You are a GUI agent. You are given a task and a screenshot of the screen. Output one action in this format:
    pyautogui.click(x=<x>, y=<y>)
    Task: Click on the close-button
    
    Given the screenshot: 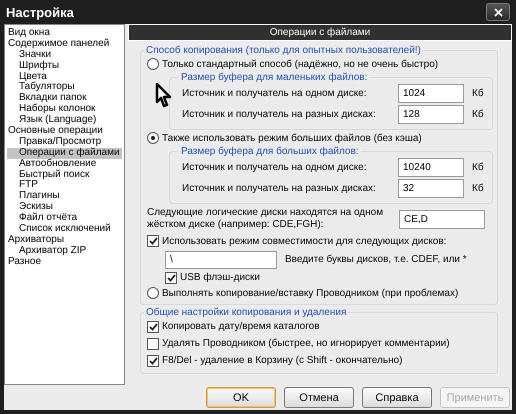 What is the action you would take?
    pyautogui.click(x=498, y=12)
    